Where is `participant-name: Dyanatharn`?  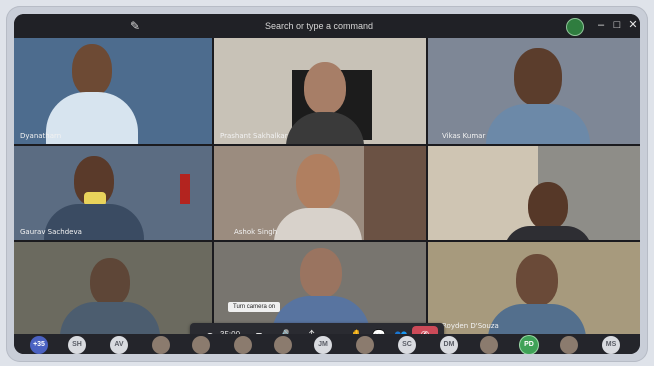 participant-name: Dyanatharn is located at coordinates (41, 136).